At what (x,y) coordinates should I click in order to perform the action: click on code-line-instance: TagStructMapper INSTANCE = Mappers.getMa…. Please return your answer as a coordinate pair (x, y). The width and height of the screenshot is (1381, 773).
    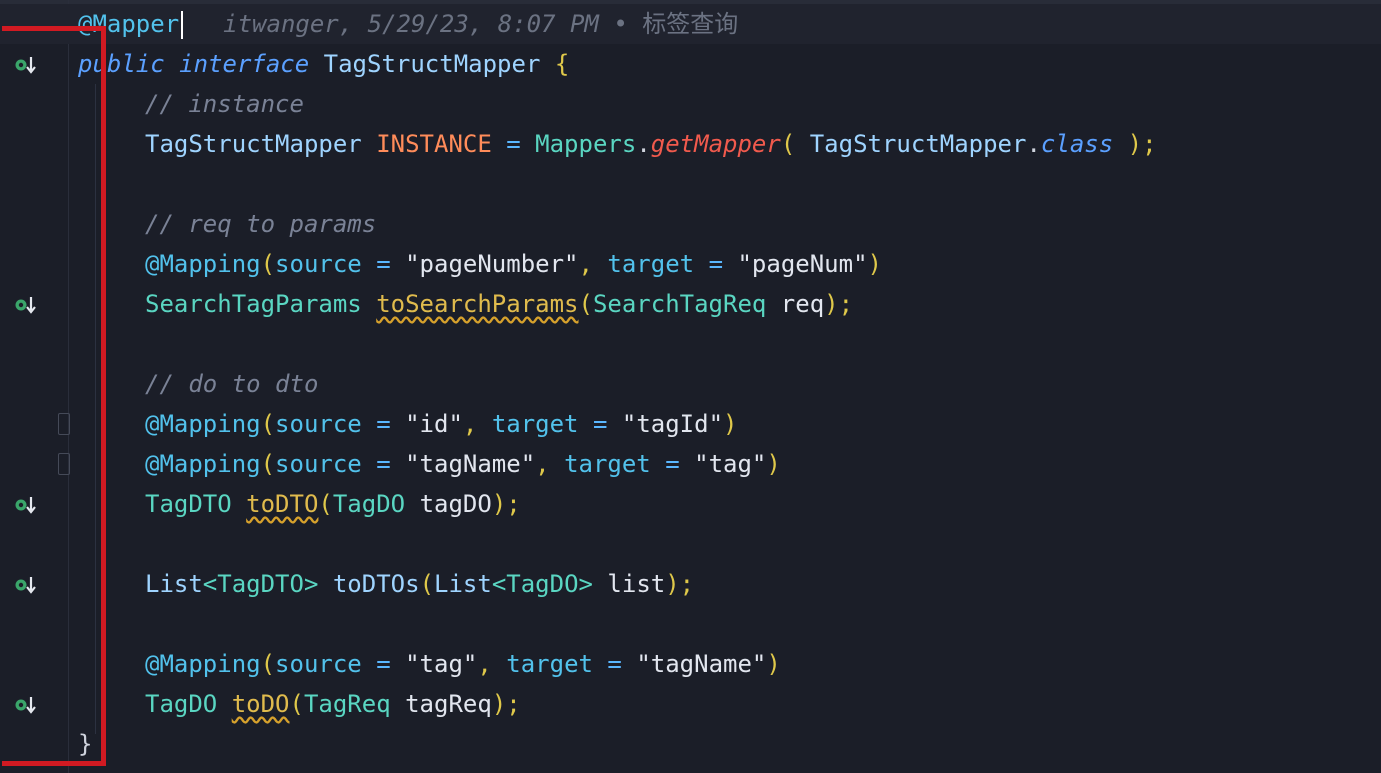
    Looking at the image, I should click on (690, 144).